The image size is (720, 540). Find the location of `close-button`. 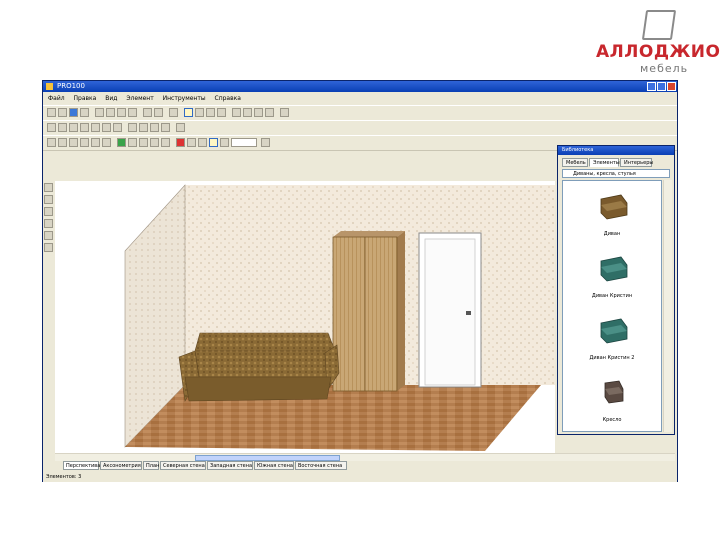

close-button is located at coordinates (671, 86).